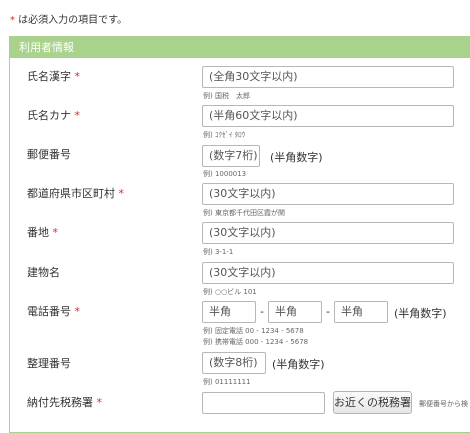 The image size is (470, 433). Describe the element at coordinates (43, 232) in the screenshot. I see `address-label: 番地 *` at that location.